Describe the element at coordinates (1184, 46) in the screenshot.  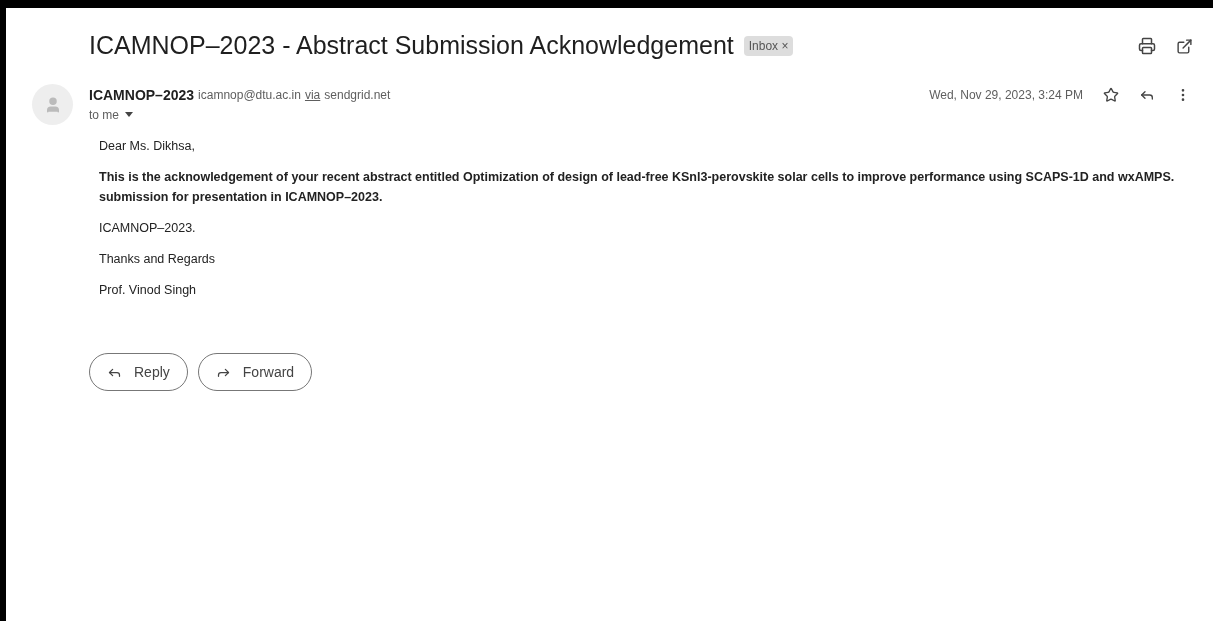
I see `external-link-icon` at that location.